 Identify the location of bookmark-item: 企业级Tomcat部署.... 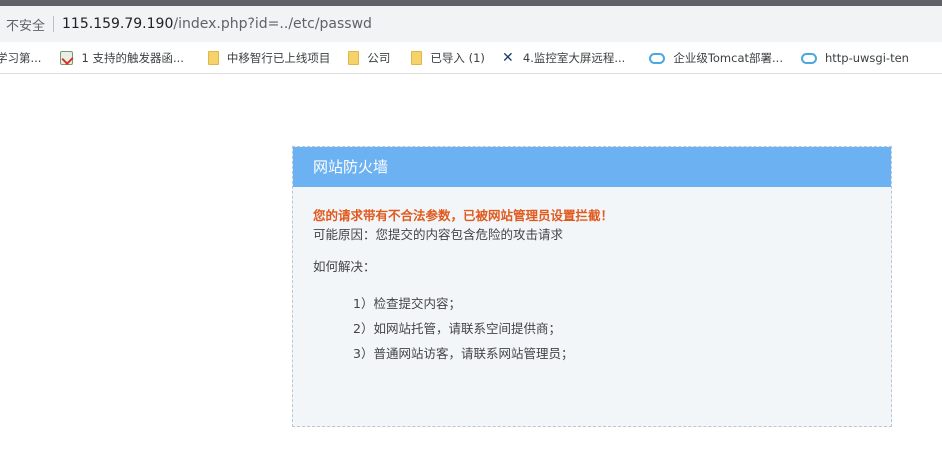
(716, 58).